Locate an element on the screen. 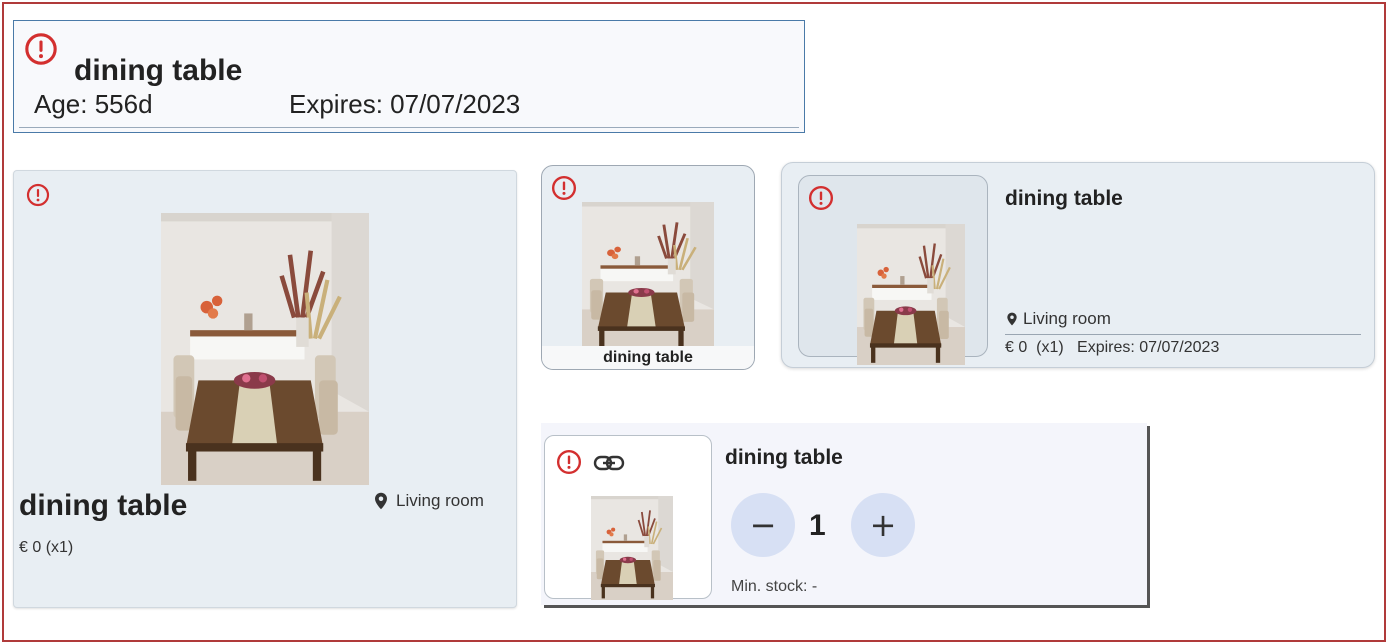  increment-button: + is located at coordinates (883, 525).